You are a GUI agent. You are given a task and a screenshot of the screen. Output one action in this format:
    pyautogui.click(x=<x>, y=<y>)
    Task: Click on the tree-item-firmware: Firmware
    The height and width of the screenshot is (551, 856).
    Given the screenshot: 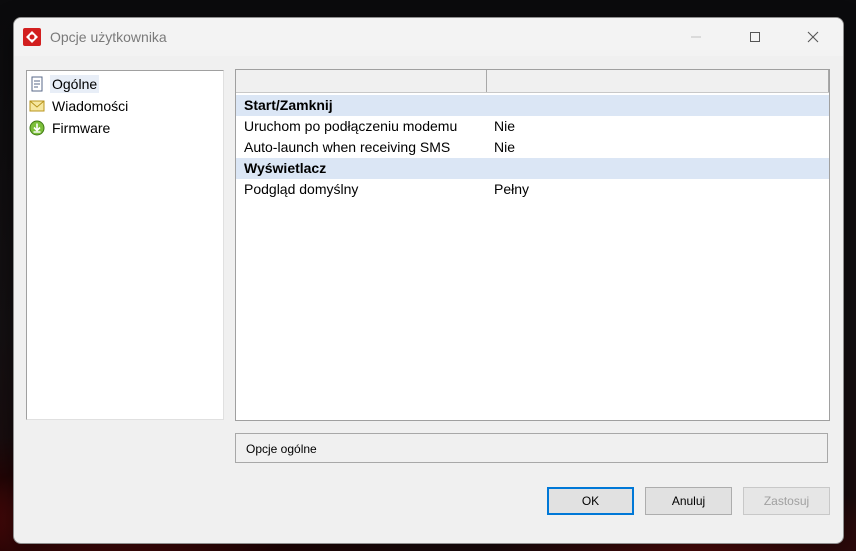 What is the action you would take?
    pyautogui.click(x=70, y=127)
    